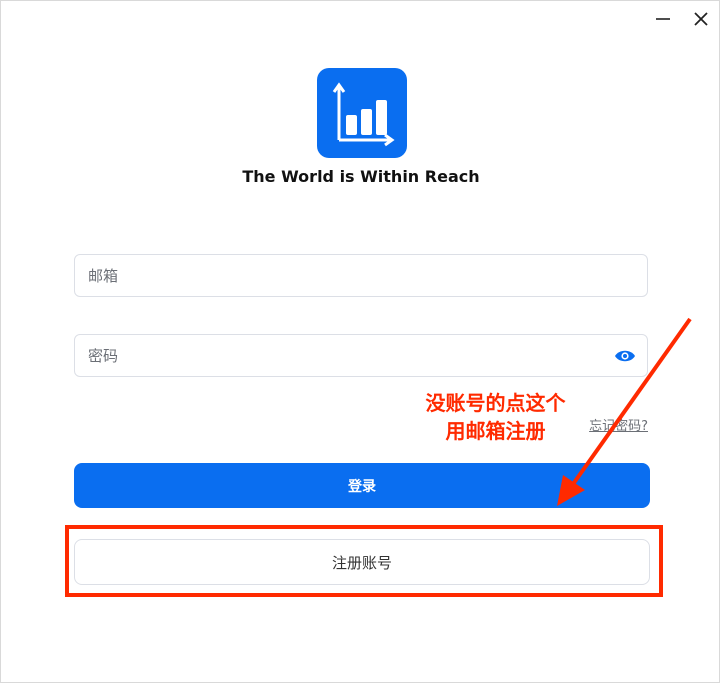  I want to click on eye-icon, so click(625, 356).